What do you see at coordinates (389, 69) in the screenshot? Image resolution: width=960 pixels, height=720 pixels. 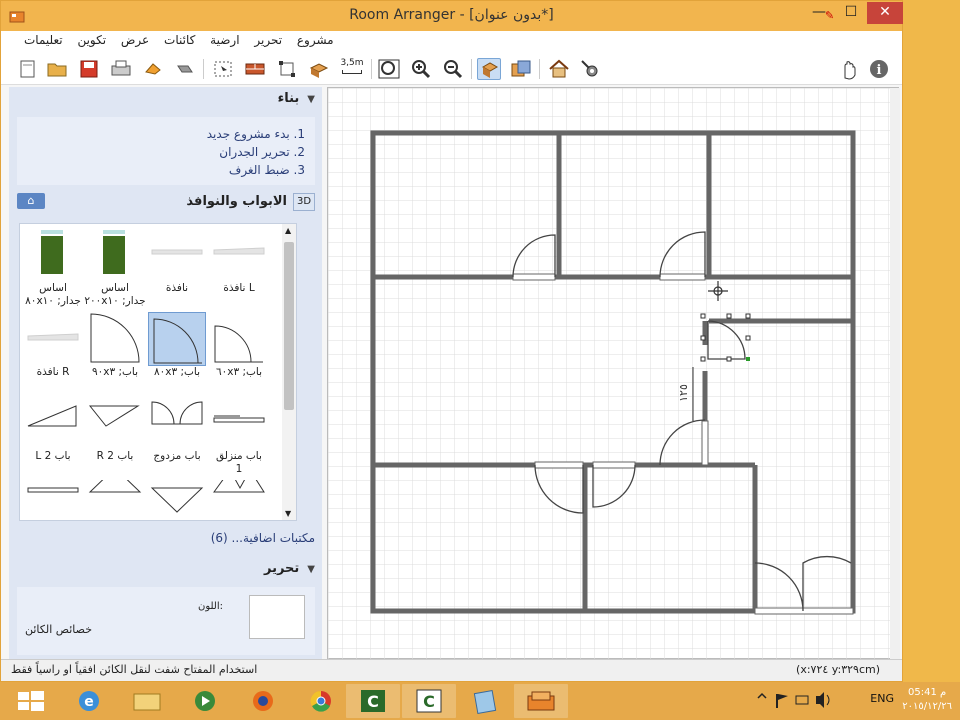 I see `zoom-fit-icon` at bounding box center [389, 69].